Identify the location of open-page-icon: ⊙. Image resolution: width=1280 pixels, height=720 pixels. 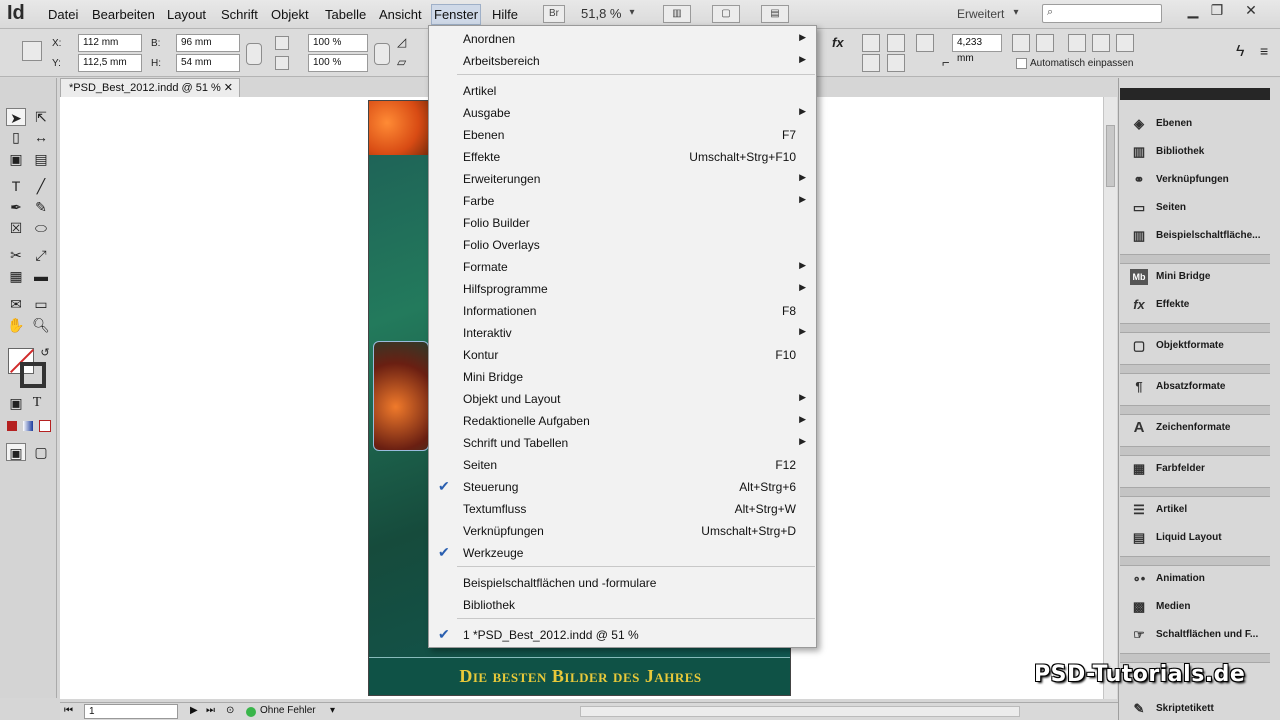
(230, 710).